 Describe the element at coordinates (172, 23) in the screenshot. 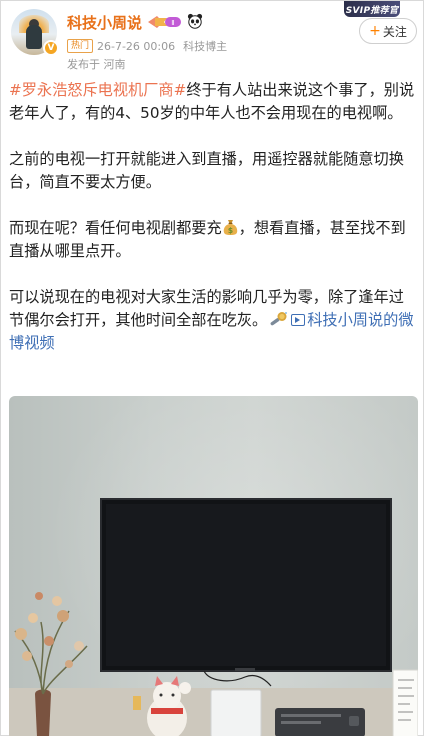

I see `level-badge-text: Ⅱ` at that location.